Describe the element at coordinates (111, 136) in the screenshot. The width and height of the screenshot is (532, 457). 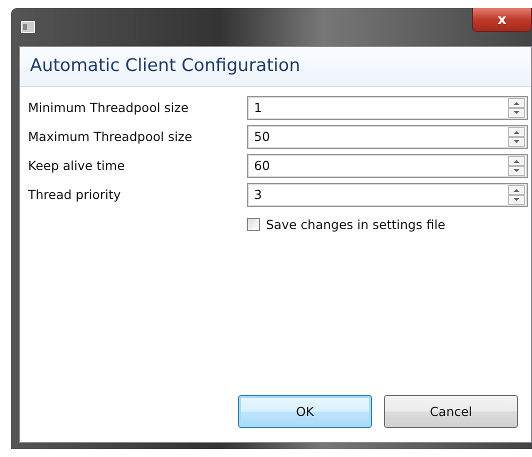
I see `field-label: Maximum Threadpool size` at that location.